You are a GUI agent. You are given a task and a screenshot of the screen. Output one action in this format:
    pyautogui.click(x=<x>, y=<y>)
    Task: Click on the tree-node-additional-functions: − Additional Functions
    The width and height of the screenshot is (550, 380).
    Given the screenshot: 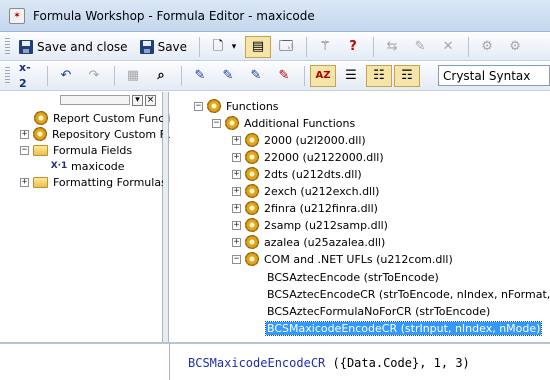 What is the action you would take?
    pyautogui.click(x=284, y=123)
    